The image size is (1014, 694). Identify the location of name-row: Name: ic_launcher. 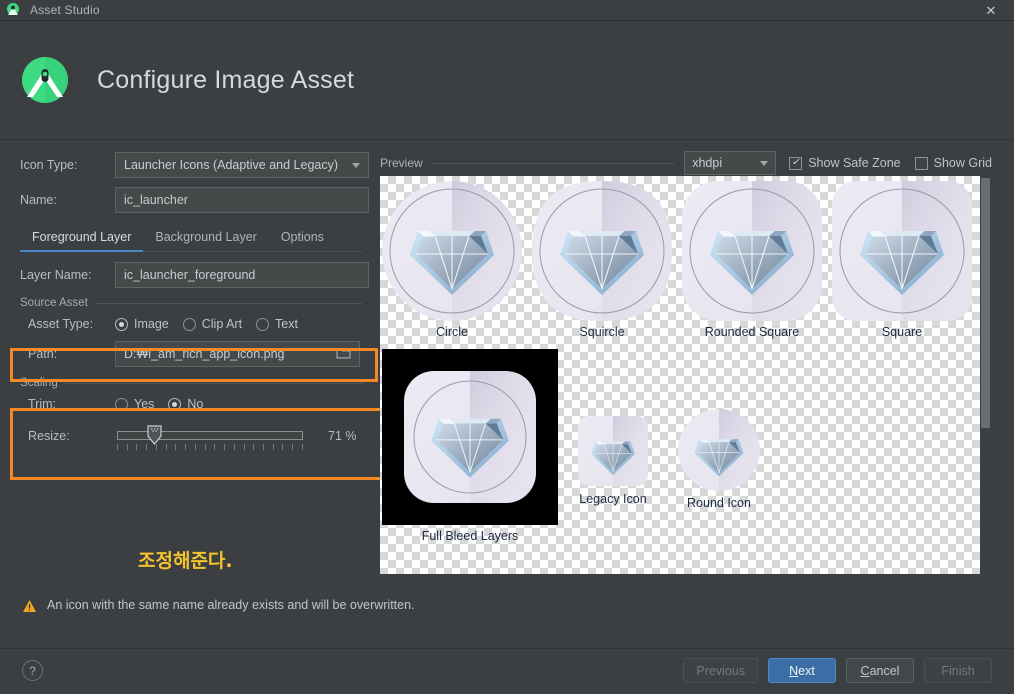
(189, 200).